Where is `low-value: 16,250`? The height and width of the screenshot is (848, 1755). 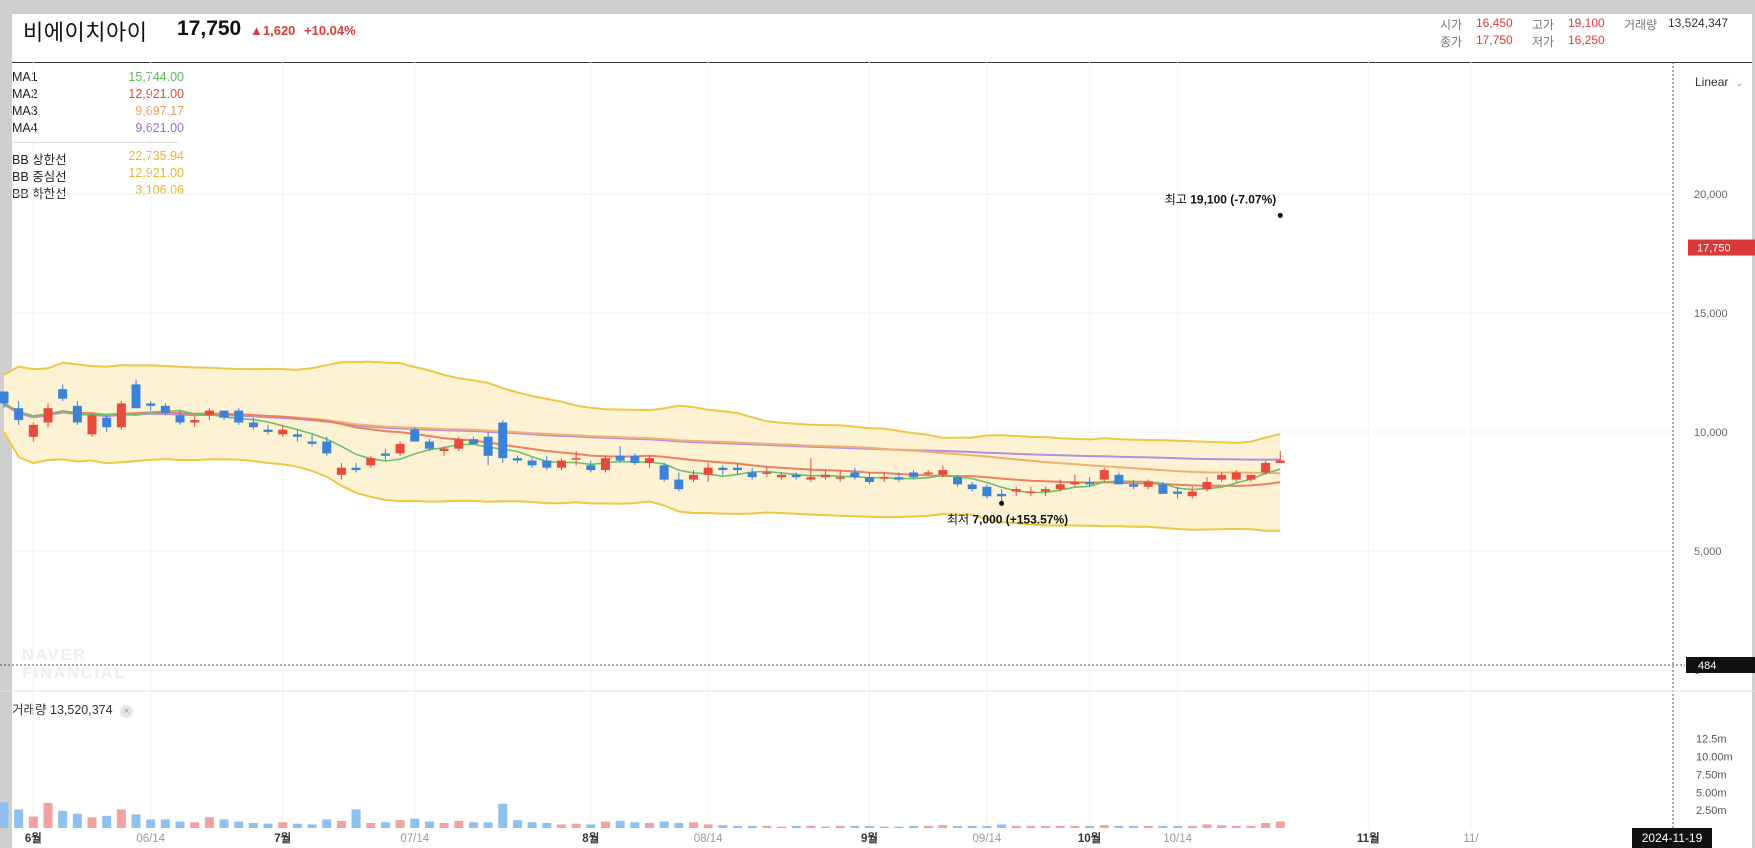 low-value: 16,250 is located at coordinates (1586, 40).